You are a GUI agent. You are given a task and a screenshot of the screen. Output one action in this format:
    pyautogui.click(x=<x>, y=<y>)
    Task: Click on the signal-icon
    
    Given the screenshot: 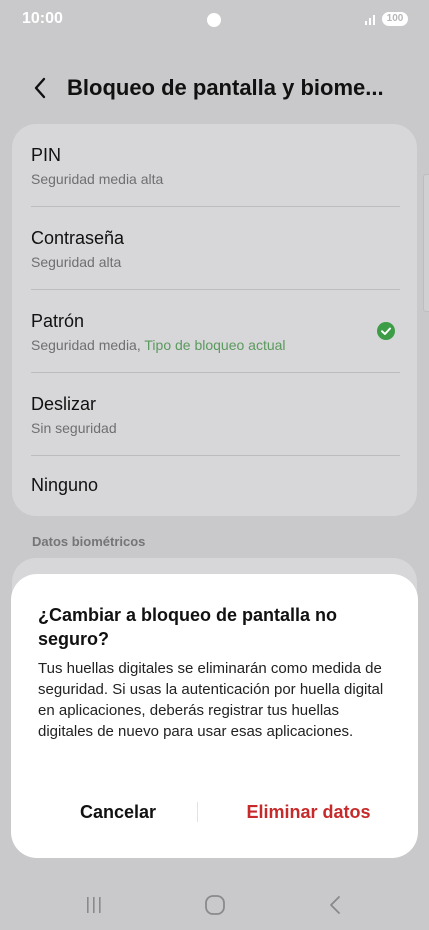 What is the action you would take?
    pyautogui.click(x=370, y=20)
    